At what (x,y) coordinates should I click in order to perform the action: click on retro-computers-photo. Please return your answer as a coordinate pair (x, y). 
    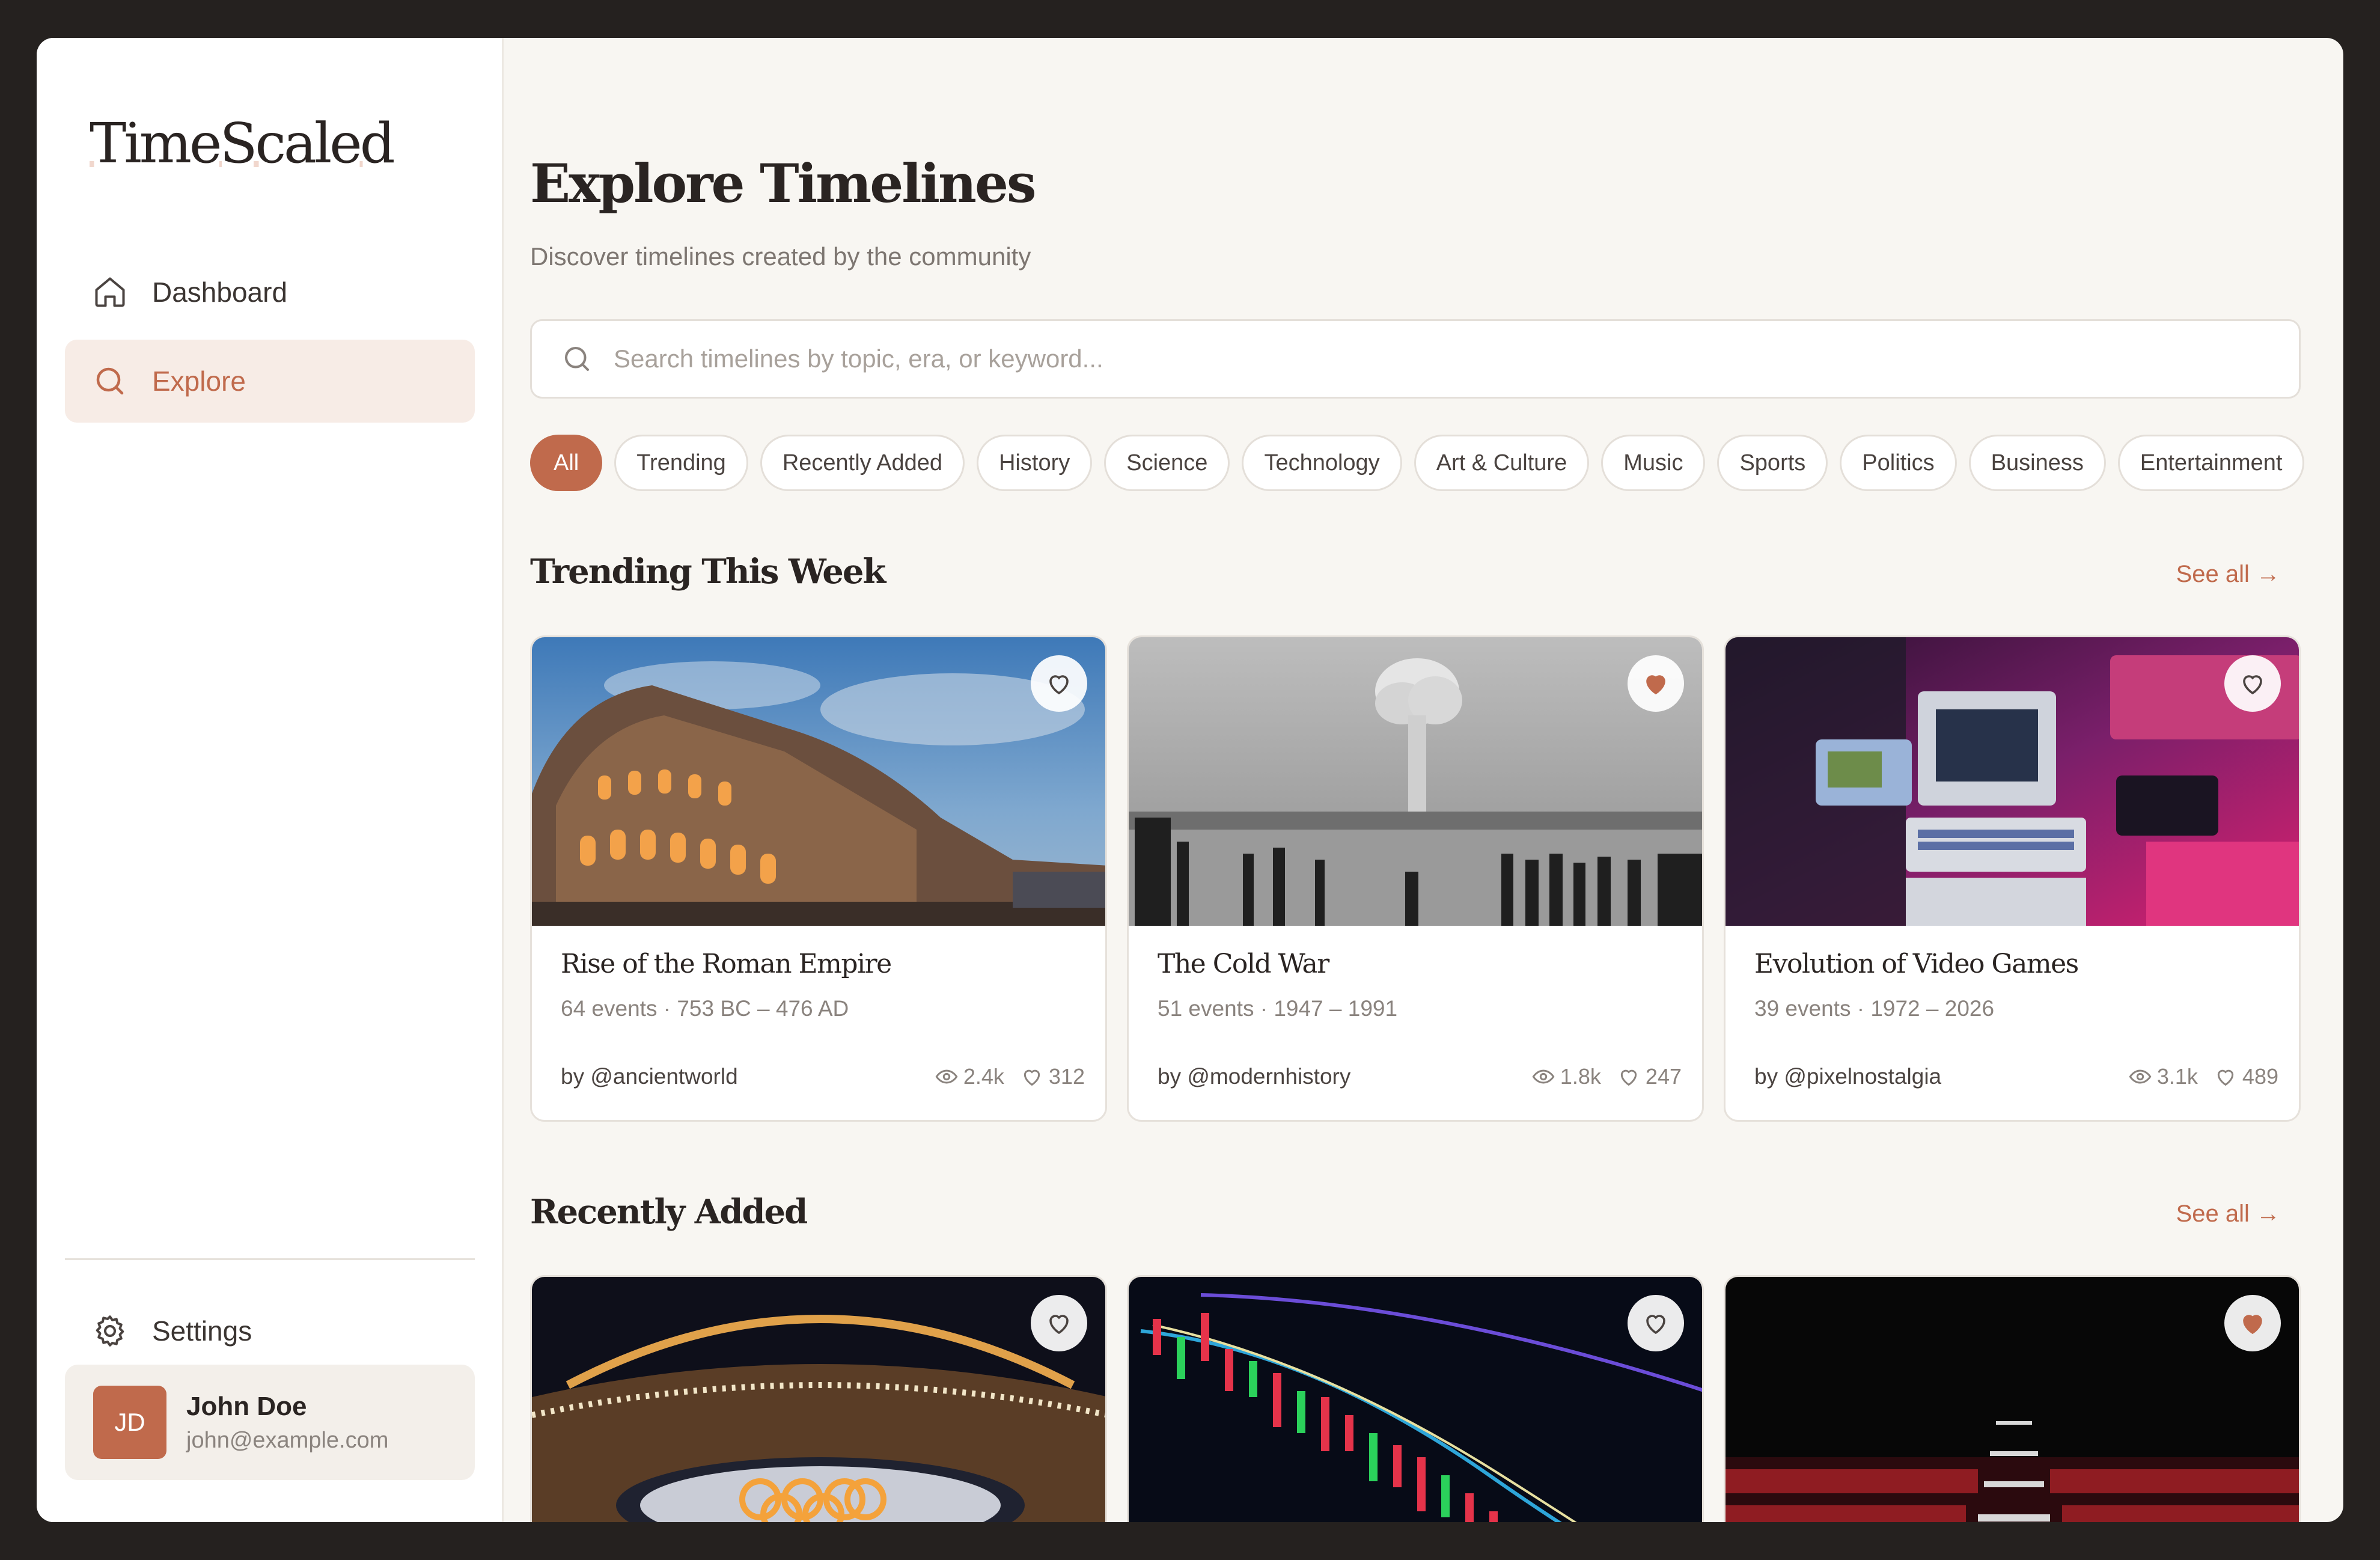
    Looking at the image, I should click on (2012, 782).